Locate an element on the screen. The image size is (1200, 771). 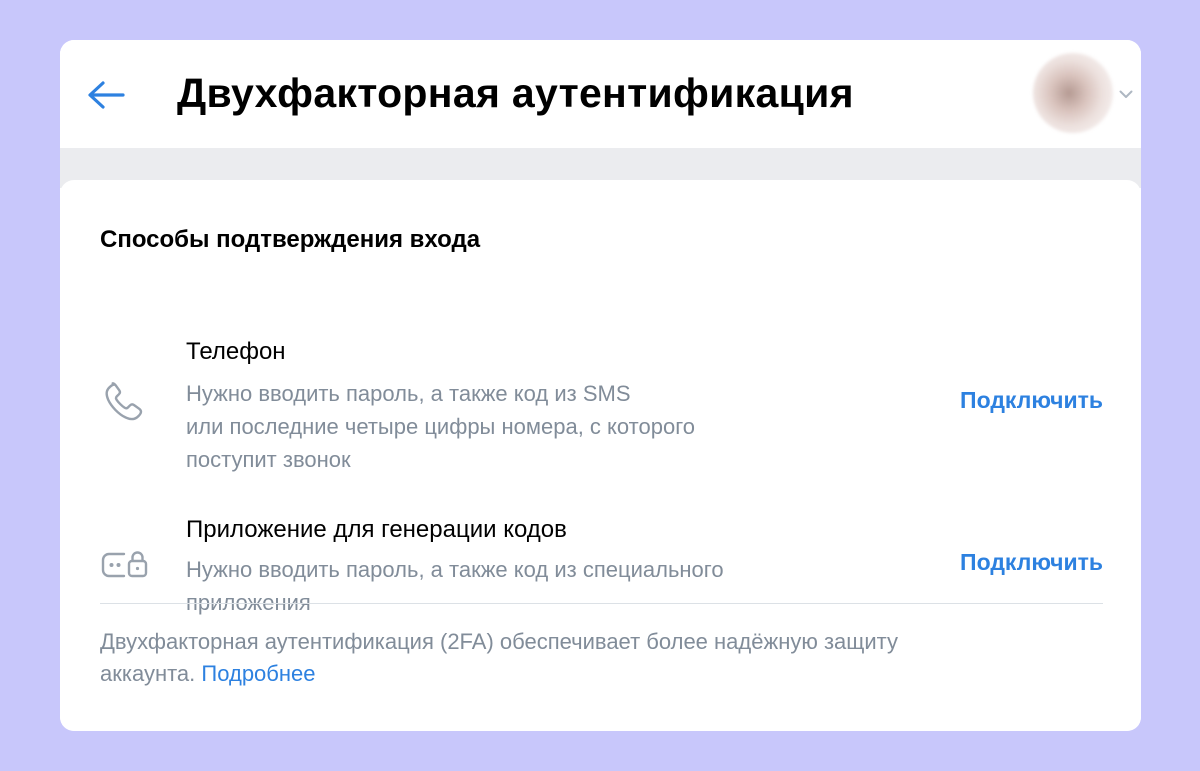
header: Двухфакторная аутентификация is located at coordinates (600, 94).